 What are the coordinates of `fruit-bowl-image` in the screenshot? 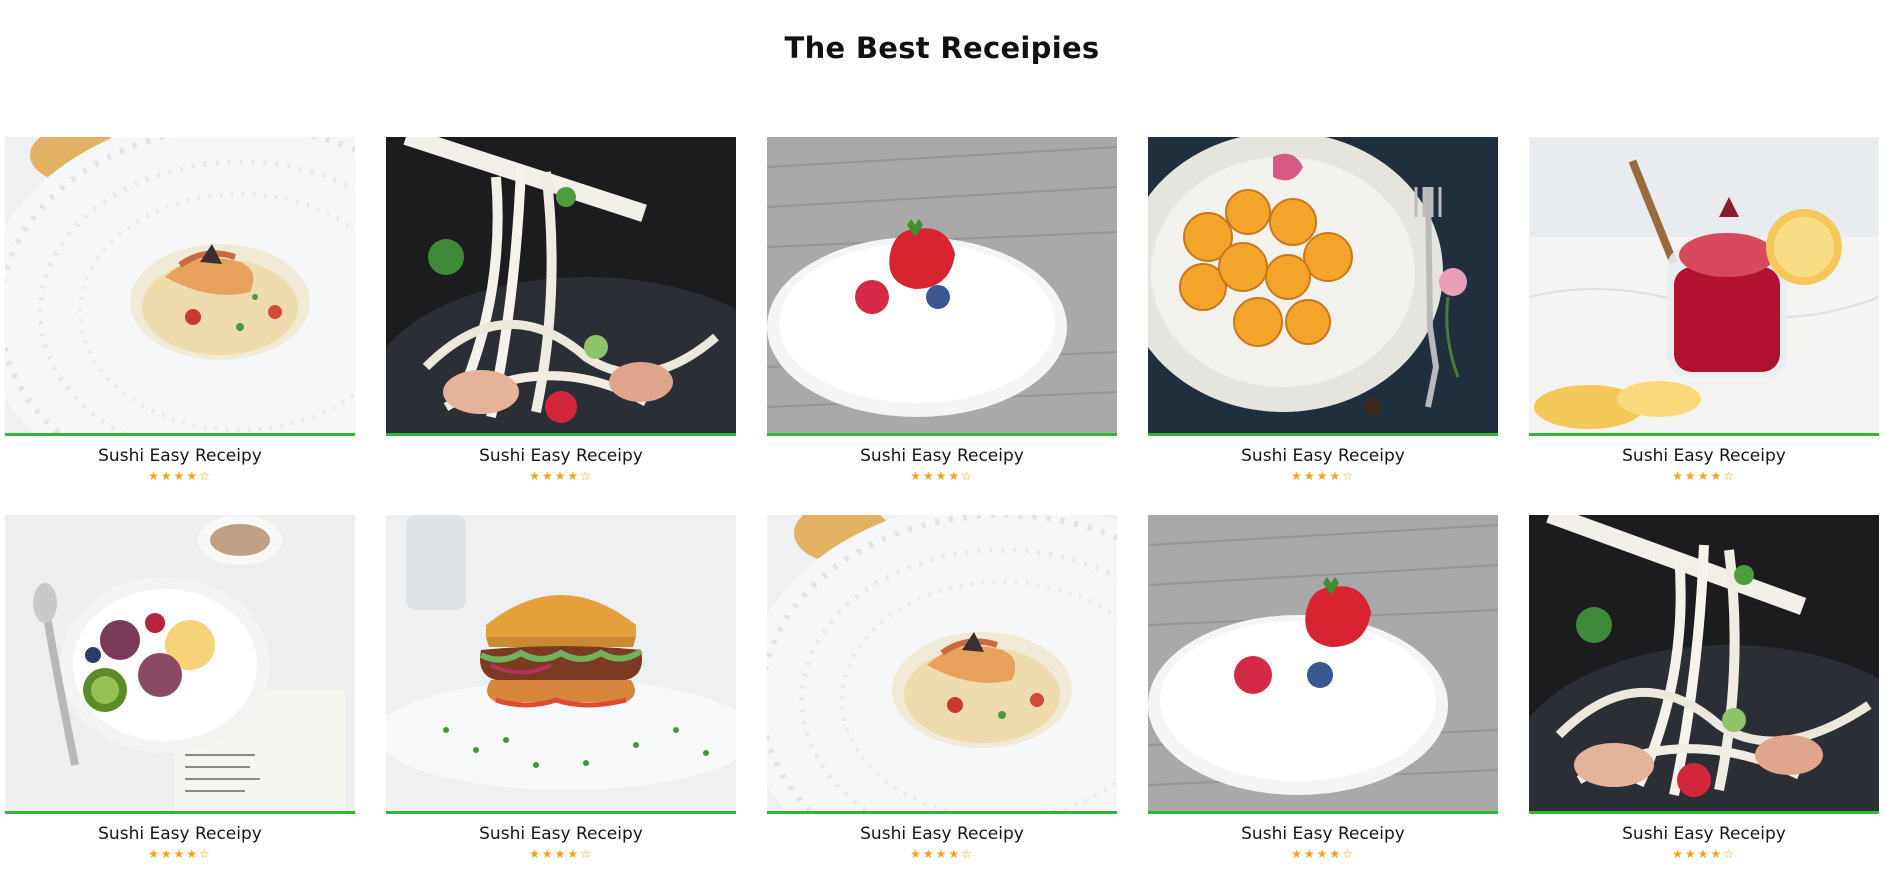 It's located at (180, 663).